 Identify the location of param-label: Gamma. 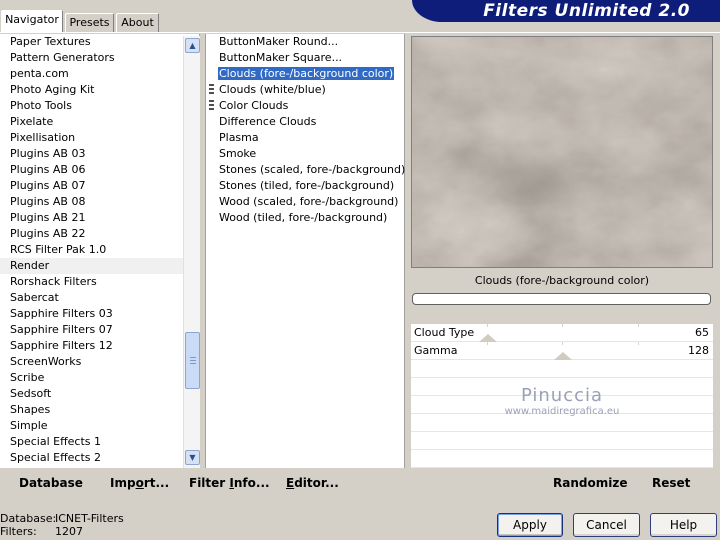
(436, 350).